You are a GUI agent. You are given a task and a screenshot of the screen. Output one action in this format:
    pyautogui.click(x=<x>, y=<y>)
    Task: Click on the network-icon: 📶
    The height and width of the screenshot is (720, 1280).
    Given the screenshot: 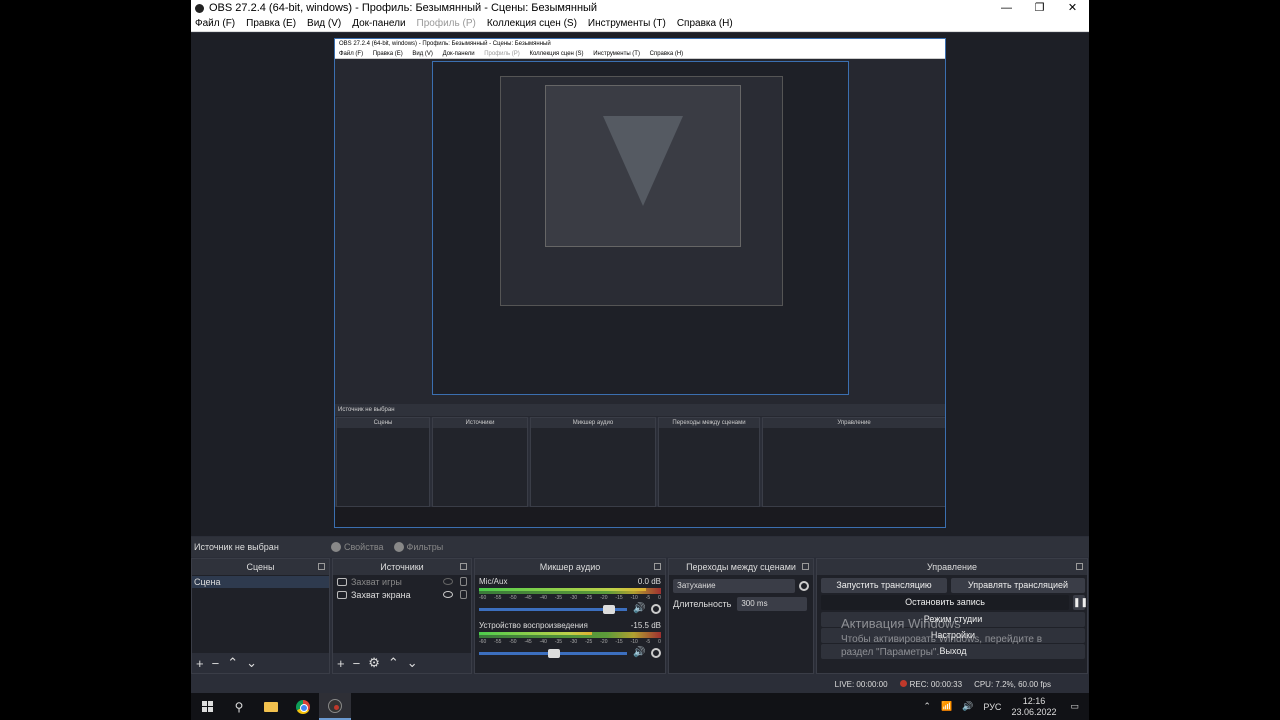 What is the action you would take?
    pyautogui.click(x=946, y=706)
    